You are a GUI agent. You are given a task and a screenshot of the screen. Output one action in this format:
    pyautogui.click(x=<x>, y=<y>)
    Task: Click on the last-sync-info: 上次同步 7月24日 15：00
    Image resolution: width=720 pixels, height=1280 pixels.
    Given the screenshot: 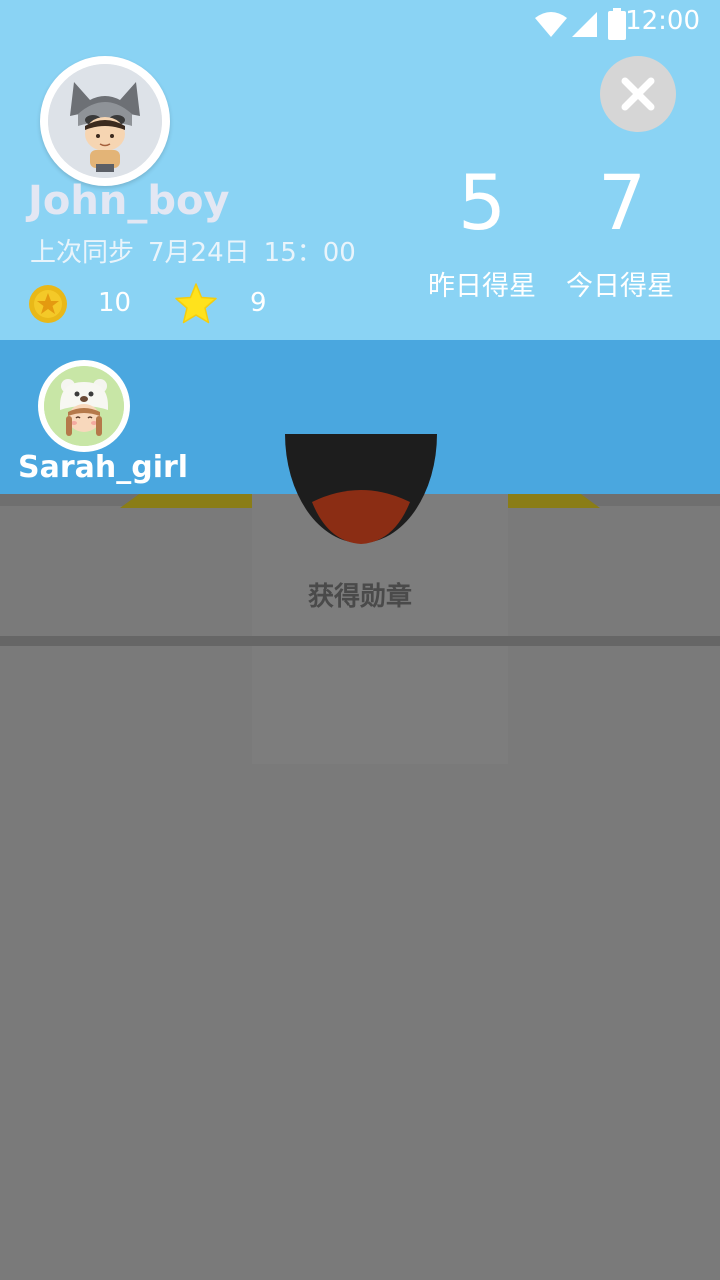 What is the action you would take?
    pyautogui.click(x=193, y=250)
    